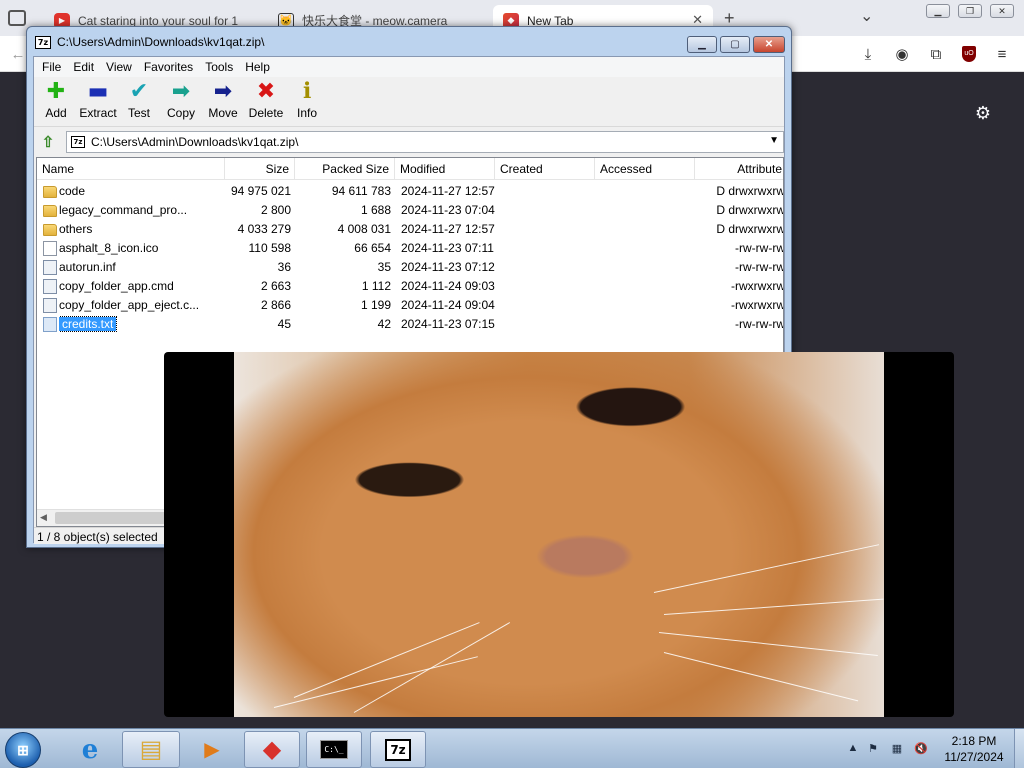  What do you see at coordinates (1002, 54) in the screenshot?
I see `menu-icon: ≡` at bounding box center [1002, 54].